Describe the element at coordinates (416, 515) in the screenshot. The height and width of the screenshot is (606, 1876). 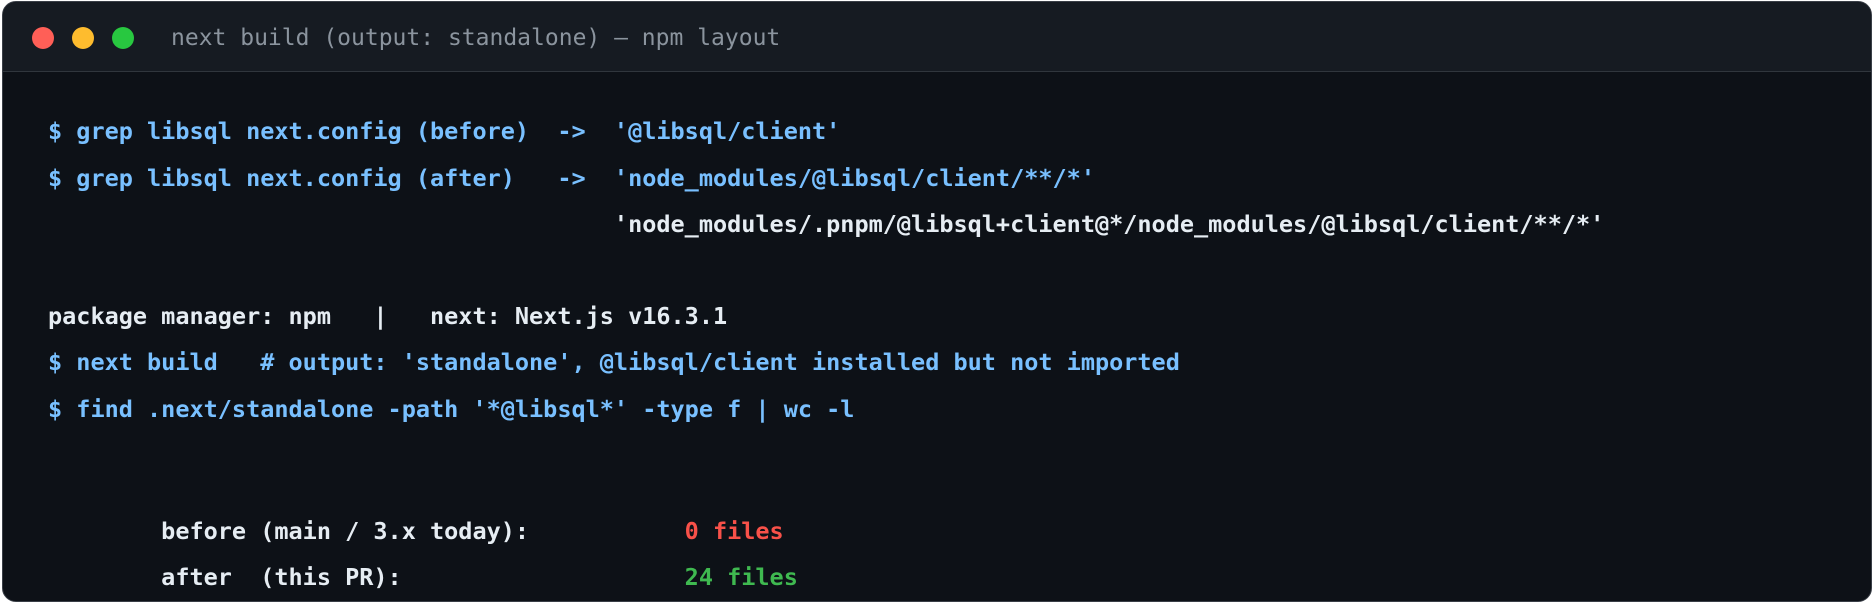
I see `result-before-row: before (main / 3.x today): 0 files` at that location.